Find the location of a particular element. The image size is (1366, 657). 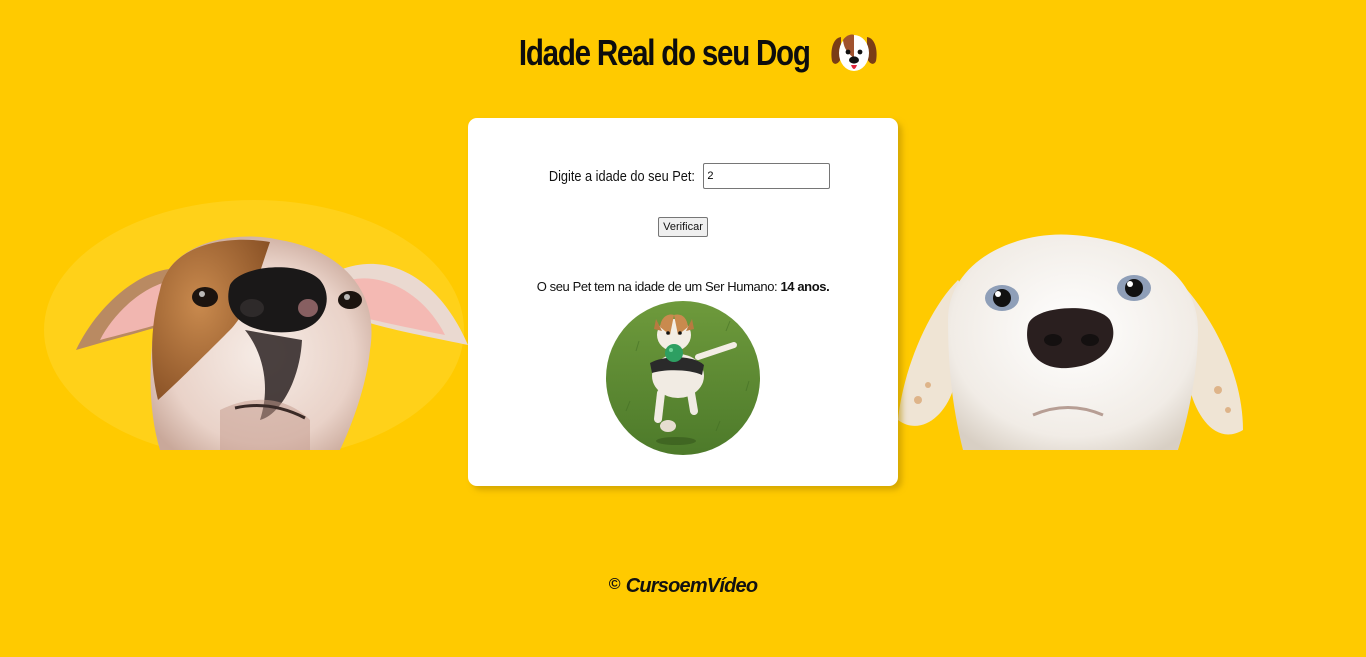

left-dog-image is located at coordinates (254, 315).